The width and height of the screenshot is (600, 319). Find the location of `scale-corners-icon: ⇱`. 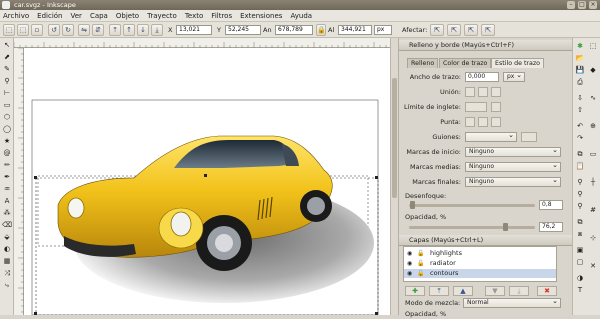

scale-corners-icon: ⇱ is located at coordinates (454, 30).